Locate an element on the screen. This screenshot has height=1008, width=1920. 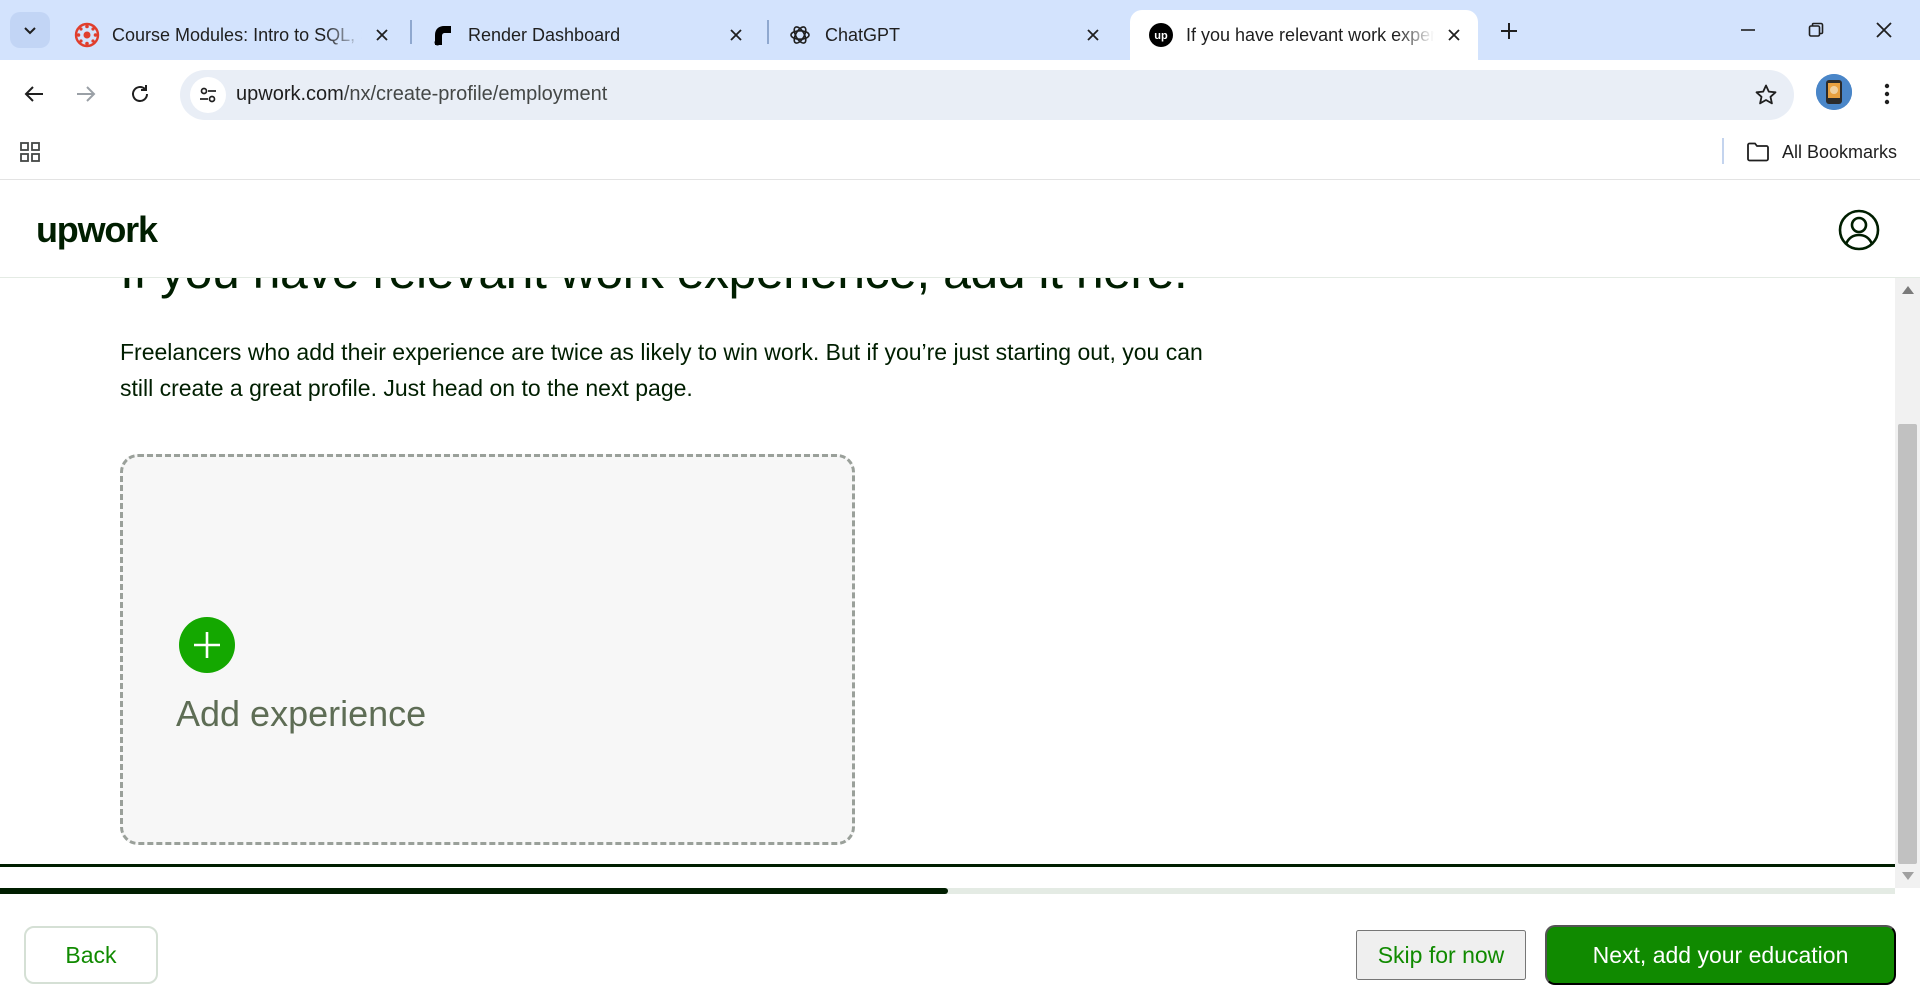
forward-nav-button is located at coordinates (86, 94).